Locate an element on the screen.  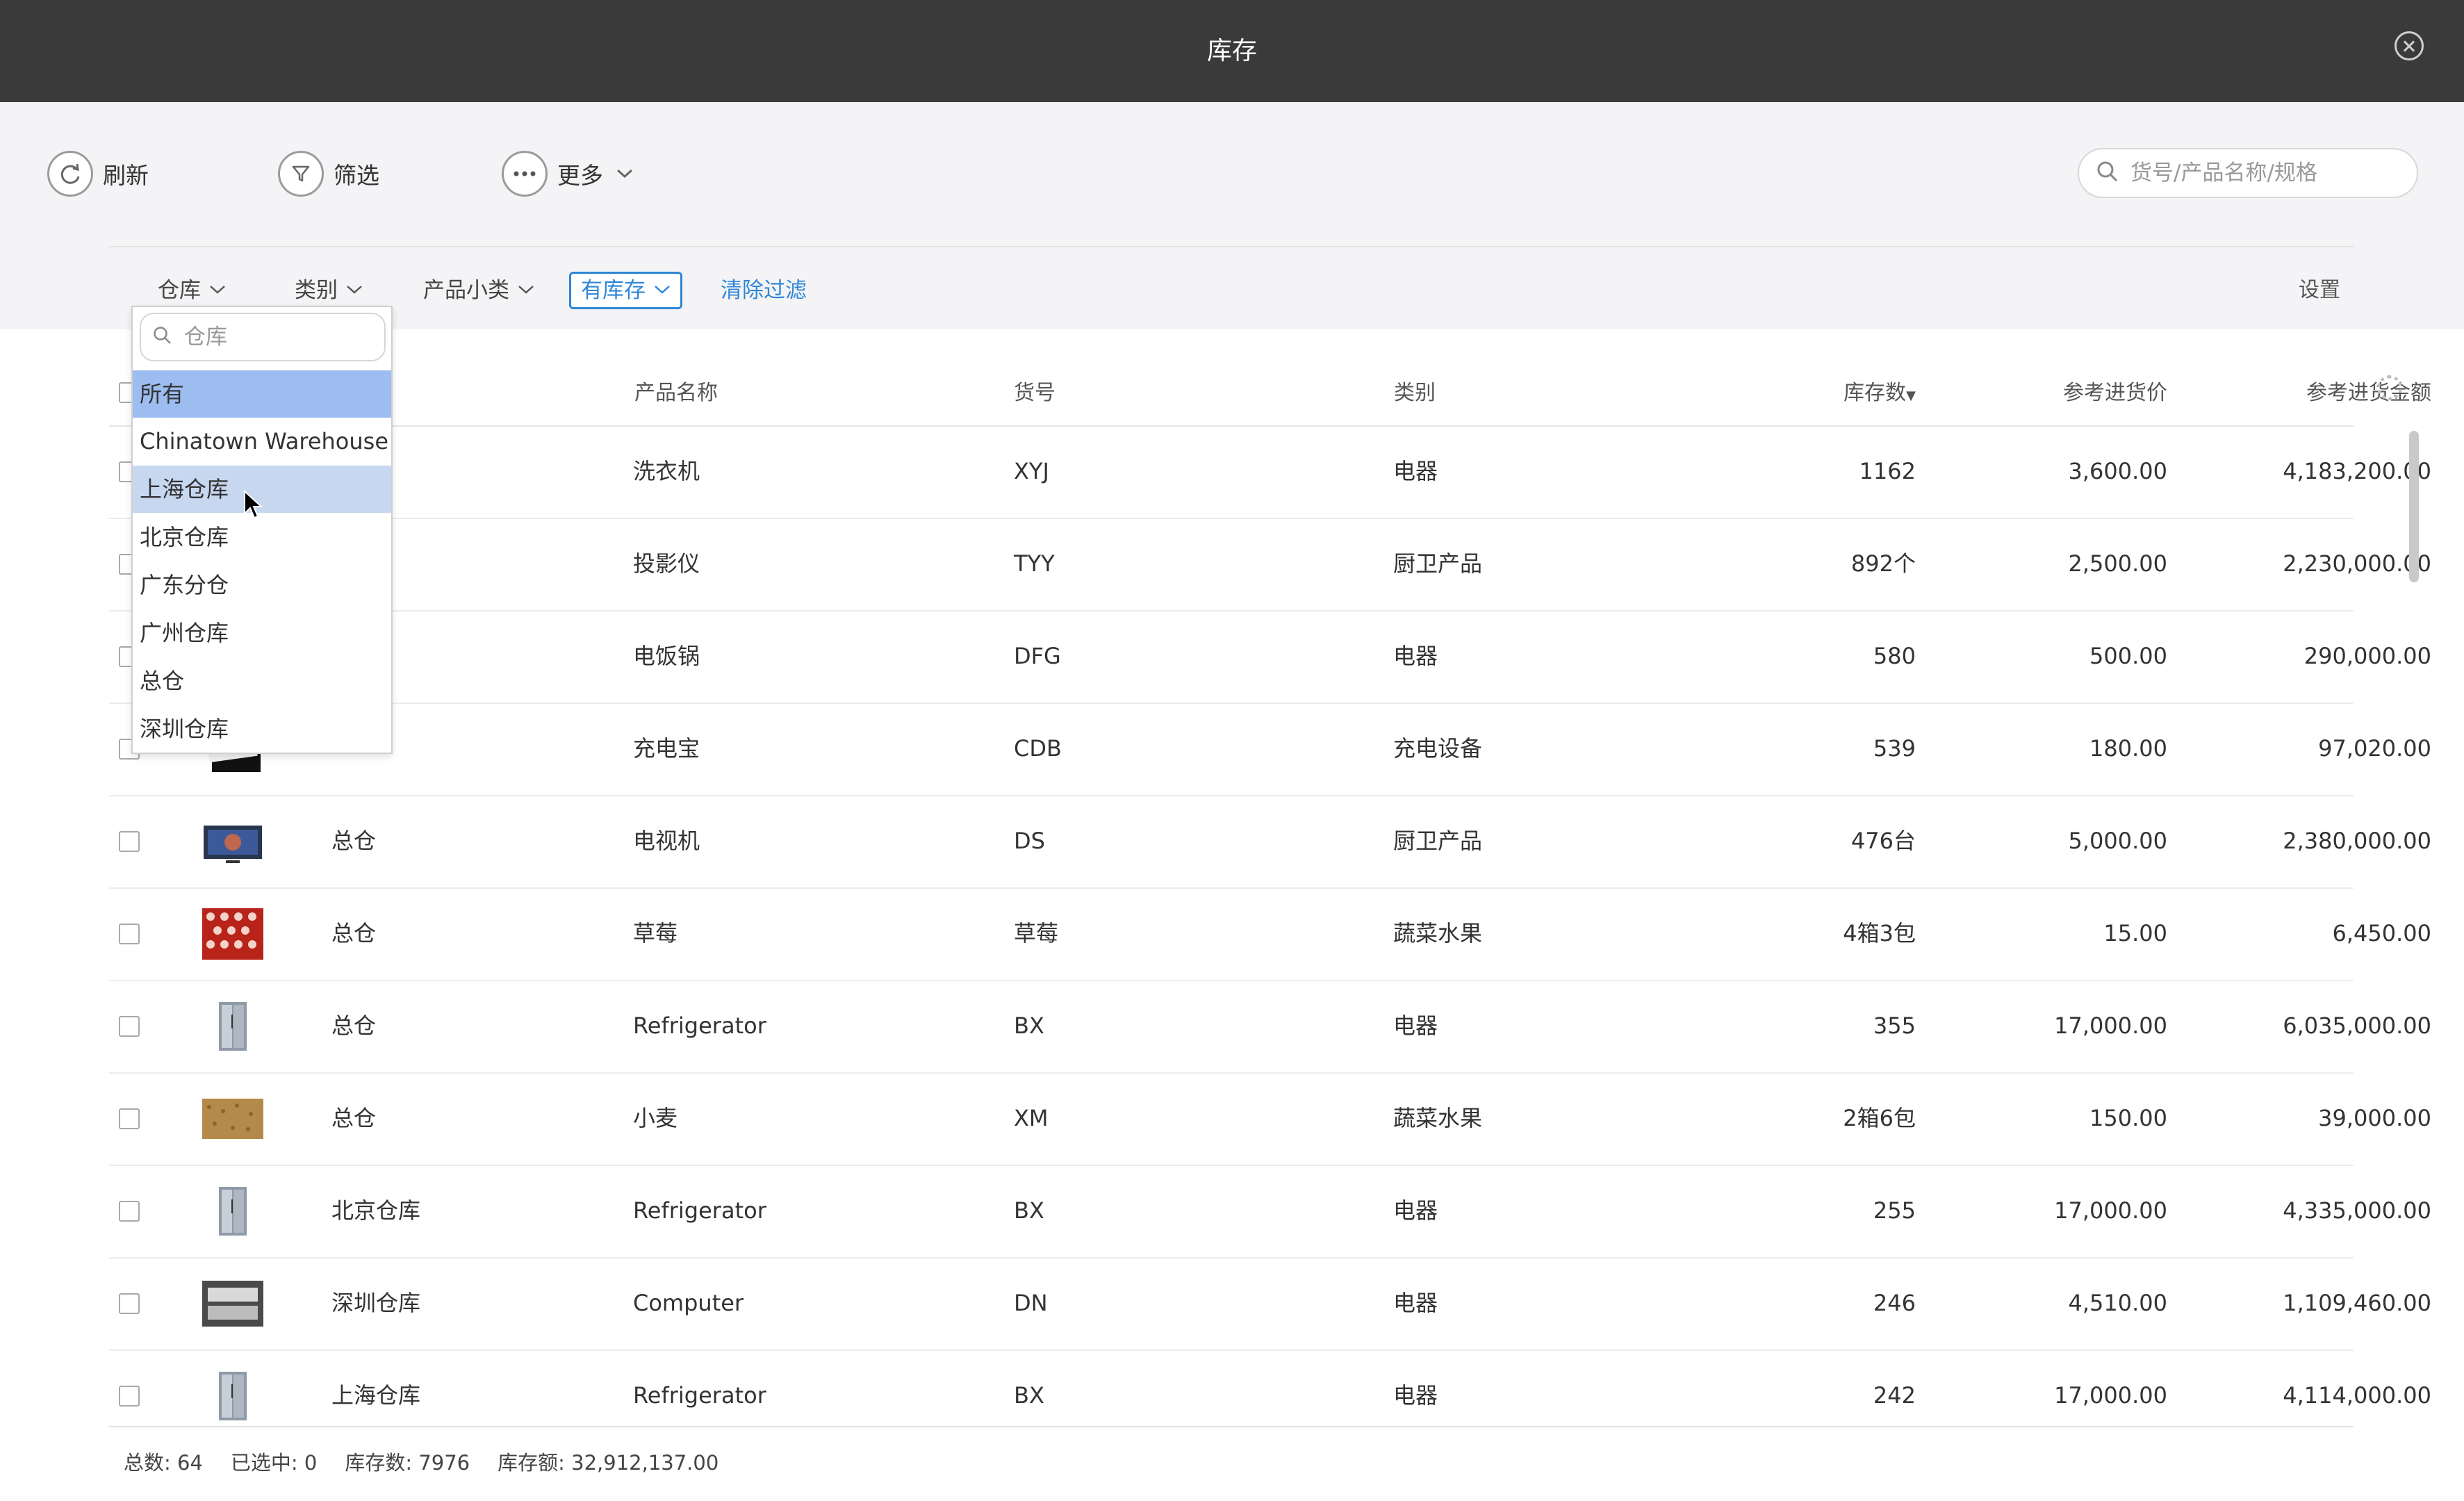
dropdown-search-box is located at coordinates (263, 337).